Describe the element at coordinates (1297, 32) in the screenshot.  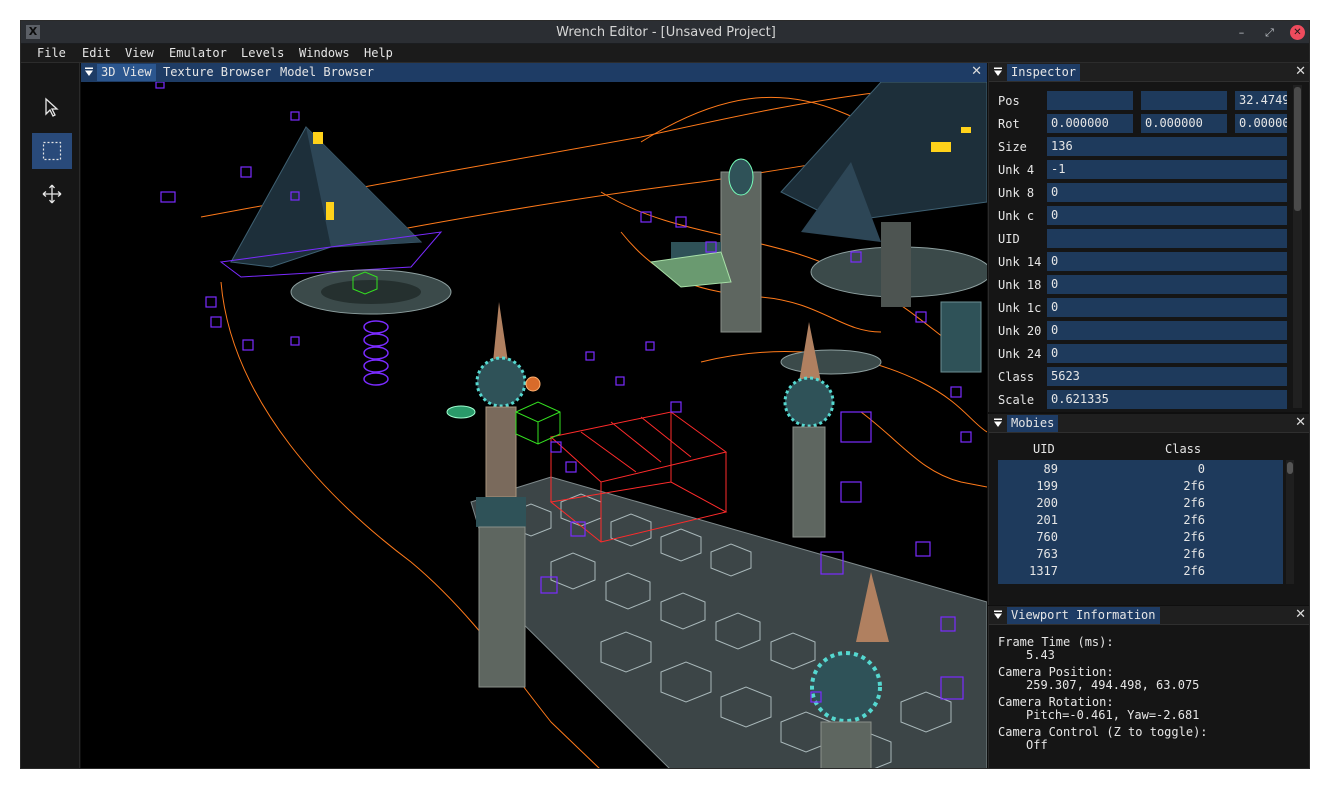
I see `close-window-icon: ✕` at that location.